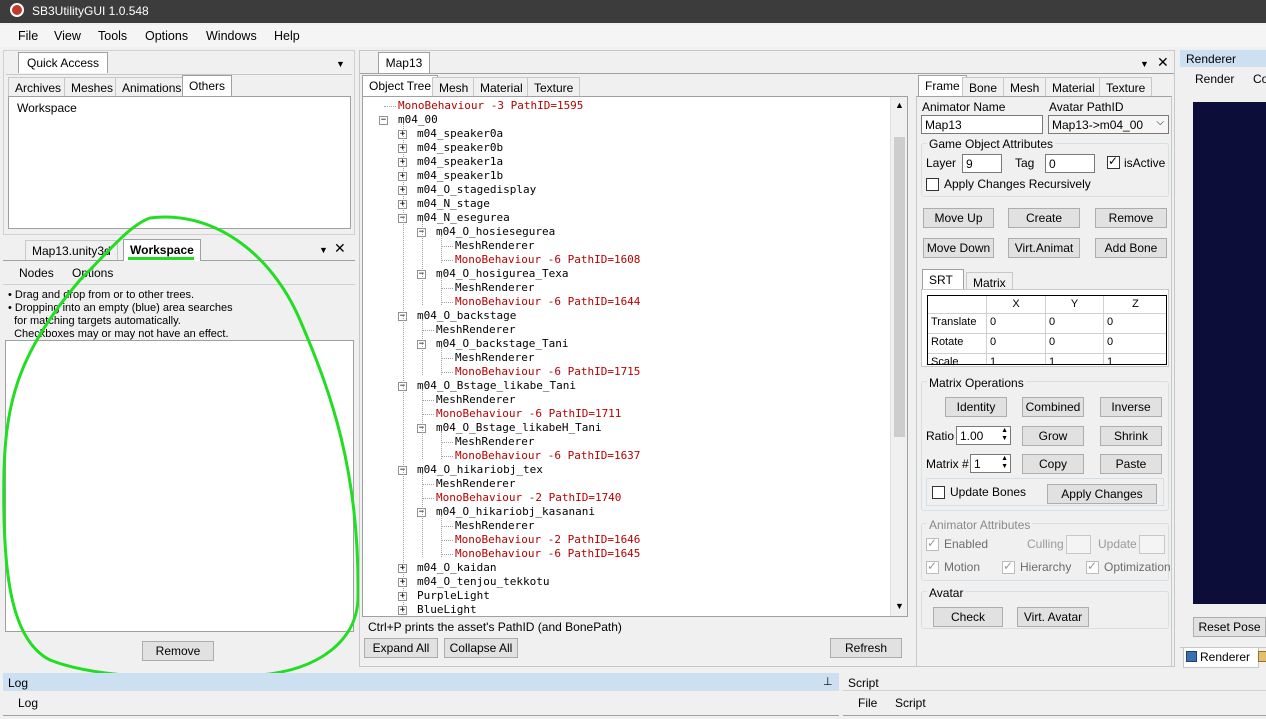  I want to click on move-up-button: Move Up, so click(958, 218).